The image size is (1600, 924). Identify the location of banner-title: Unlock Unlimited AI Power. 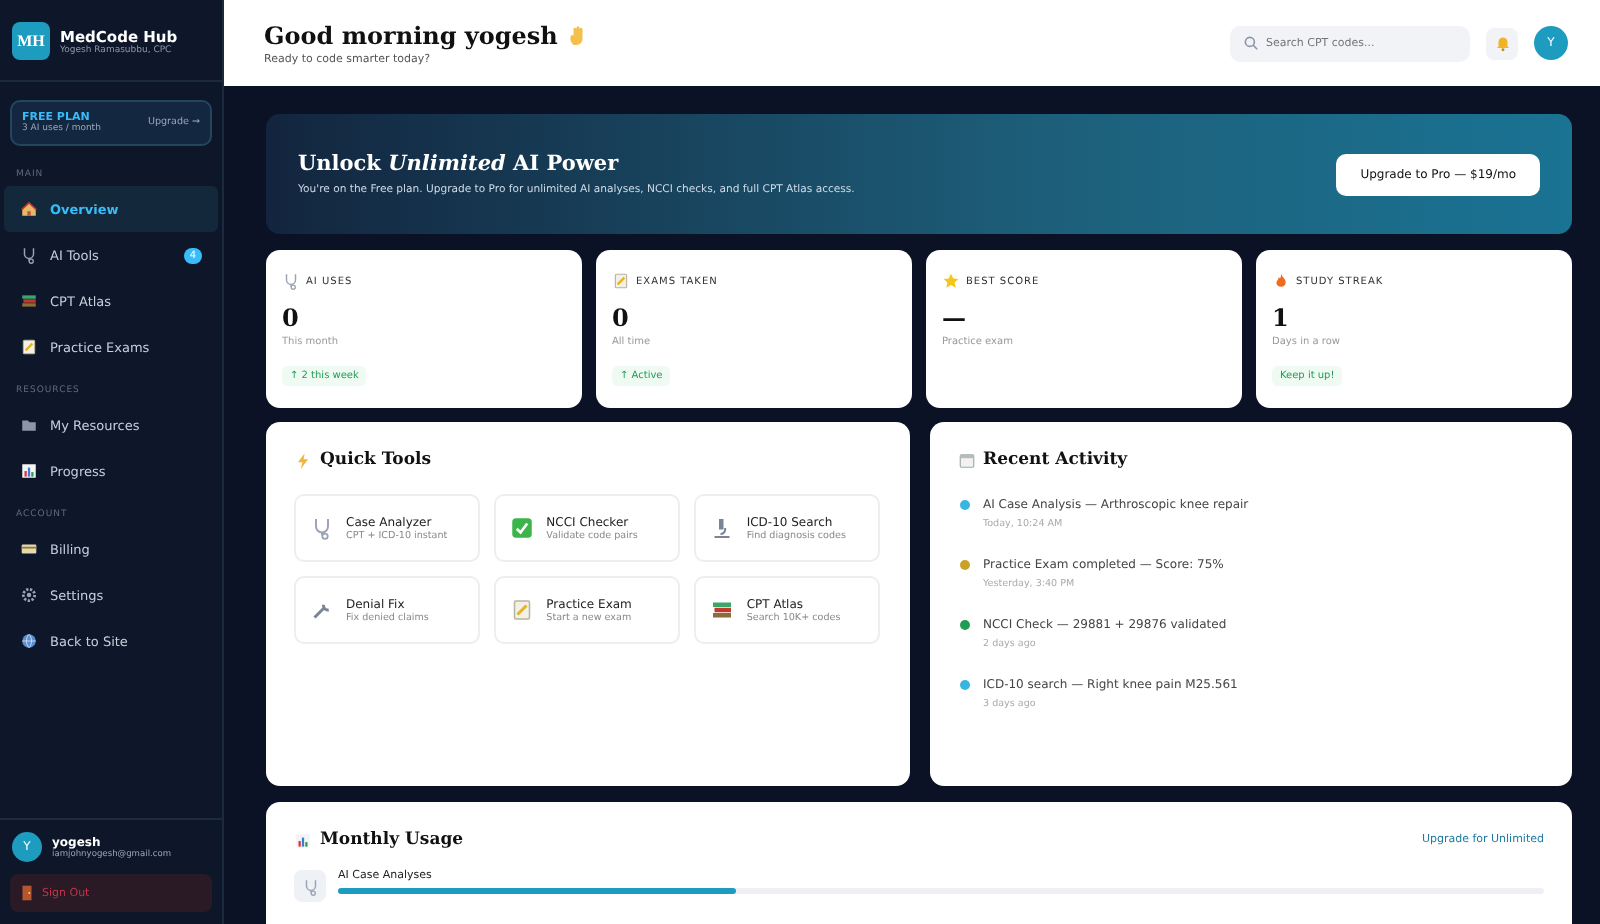
(459, 164).